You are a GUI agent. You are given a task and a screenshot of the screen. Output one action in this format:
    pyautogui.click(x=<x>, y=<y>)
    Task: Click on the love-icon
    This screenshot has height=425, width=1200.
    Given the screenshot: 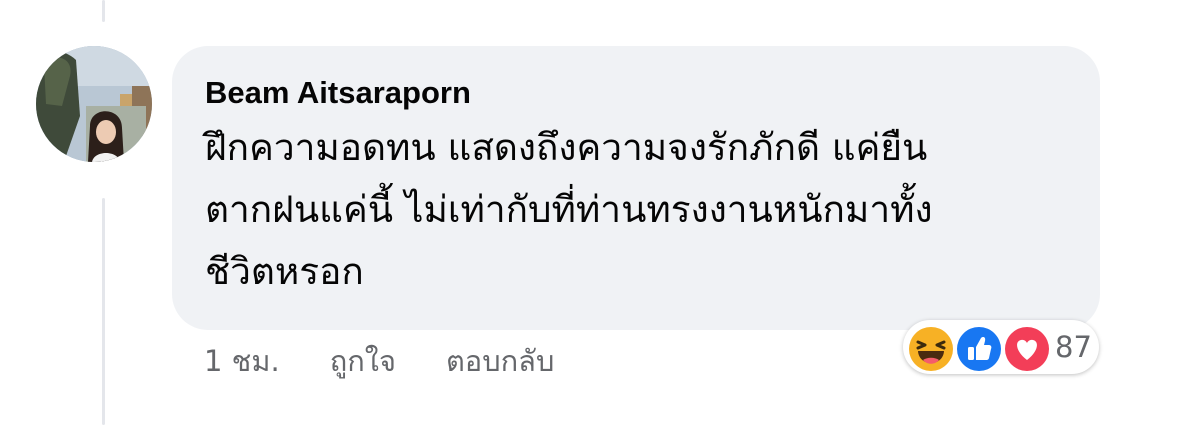 What is the action you would take?
    pyautogui.click(x=1027, y=349)
    